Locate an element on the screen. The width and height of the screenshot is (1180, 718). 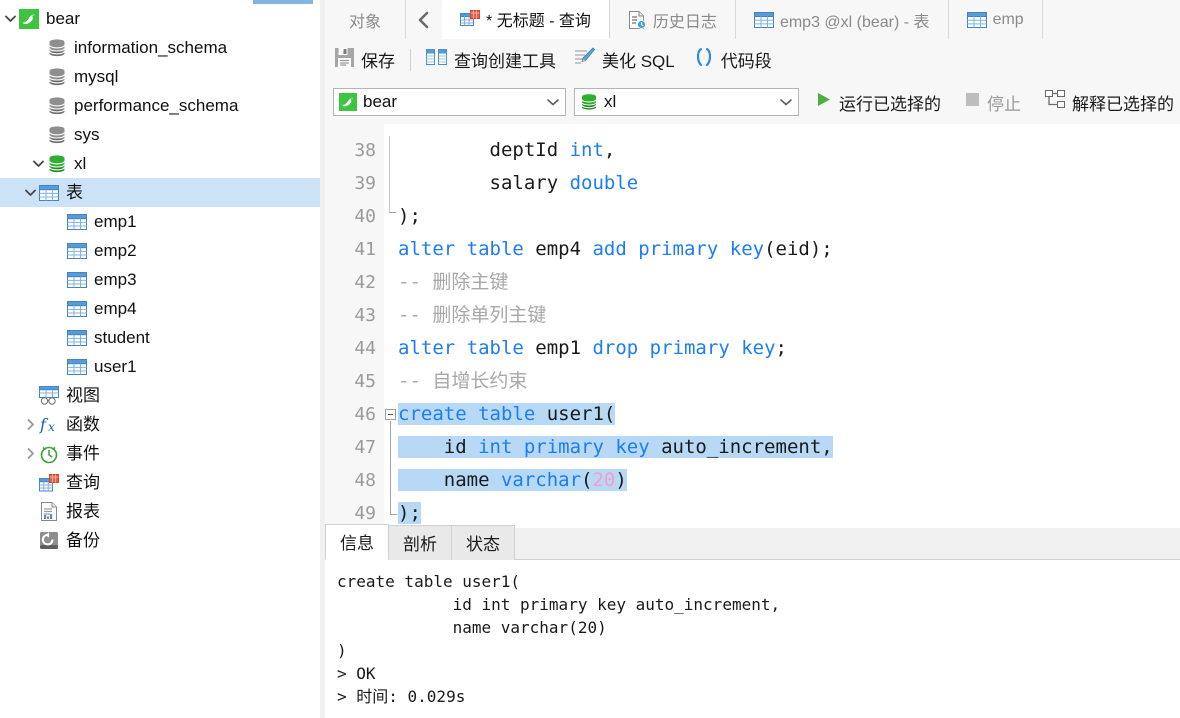
result-tab-bar: 信息 剖析 状态 is located at coordinates (752, 542).